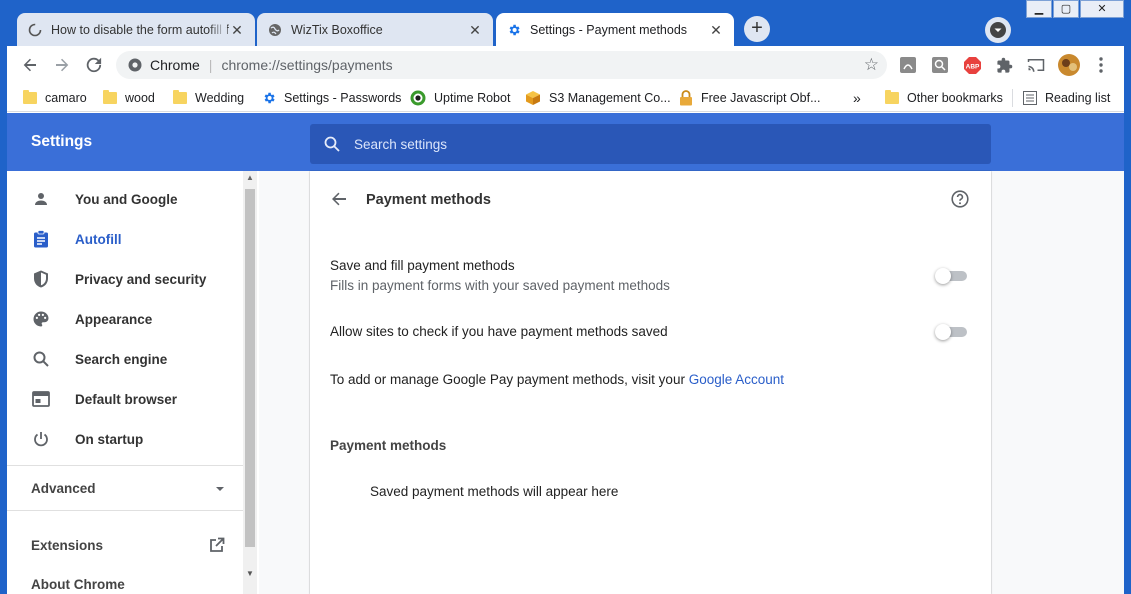 The image size is (1131, 594). I want to click on forward-button, so click(62, 65).